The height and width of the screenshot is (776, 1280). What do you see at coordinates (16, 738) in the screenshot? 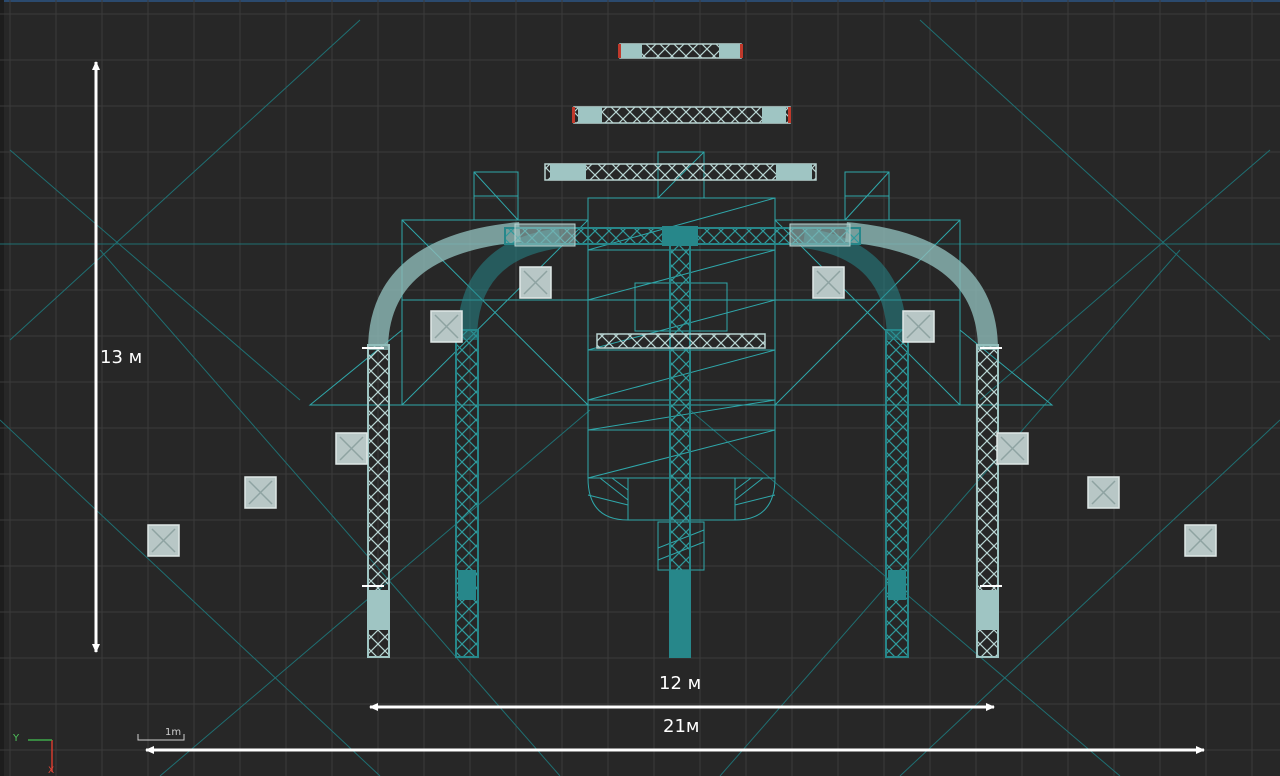
I see `y-axis-label: Y` at bounding box center [16, 738].